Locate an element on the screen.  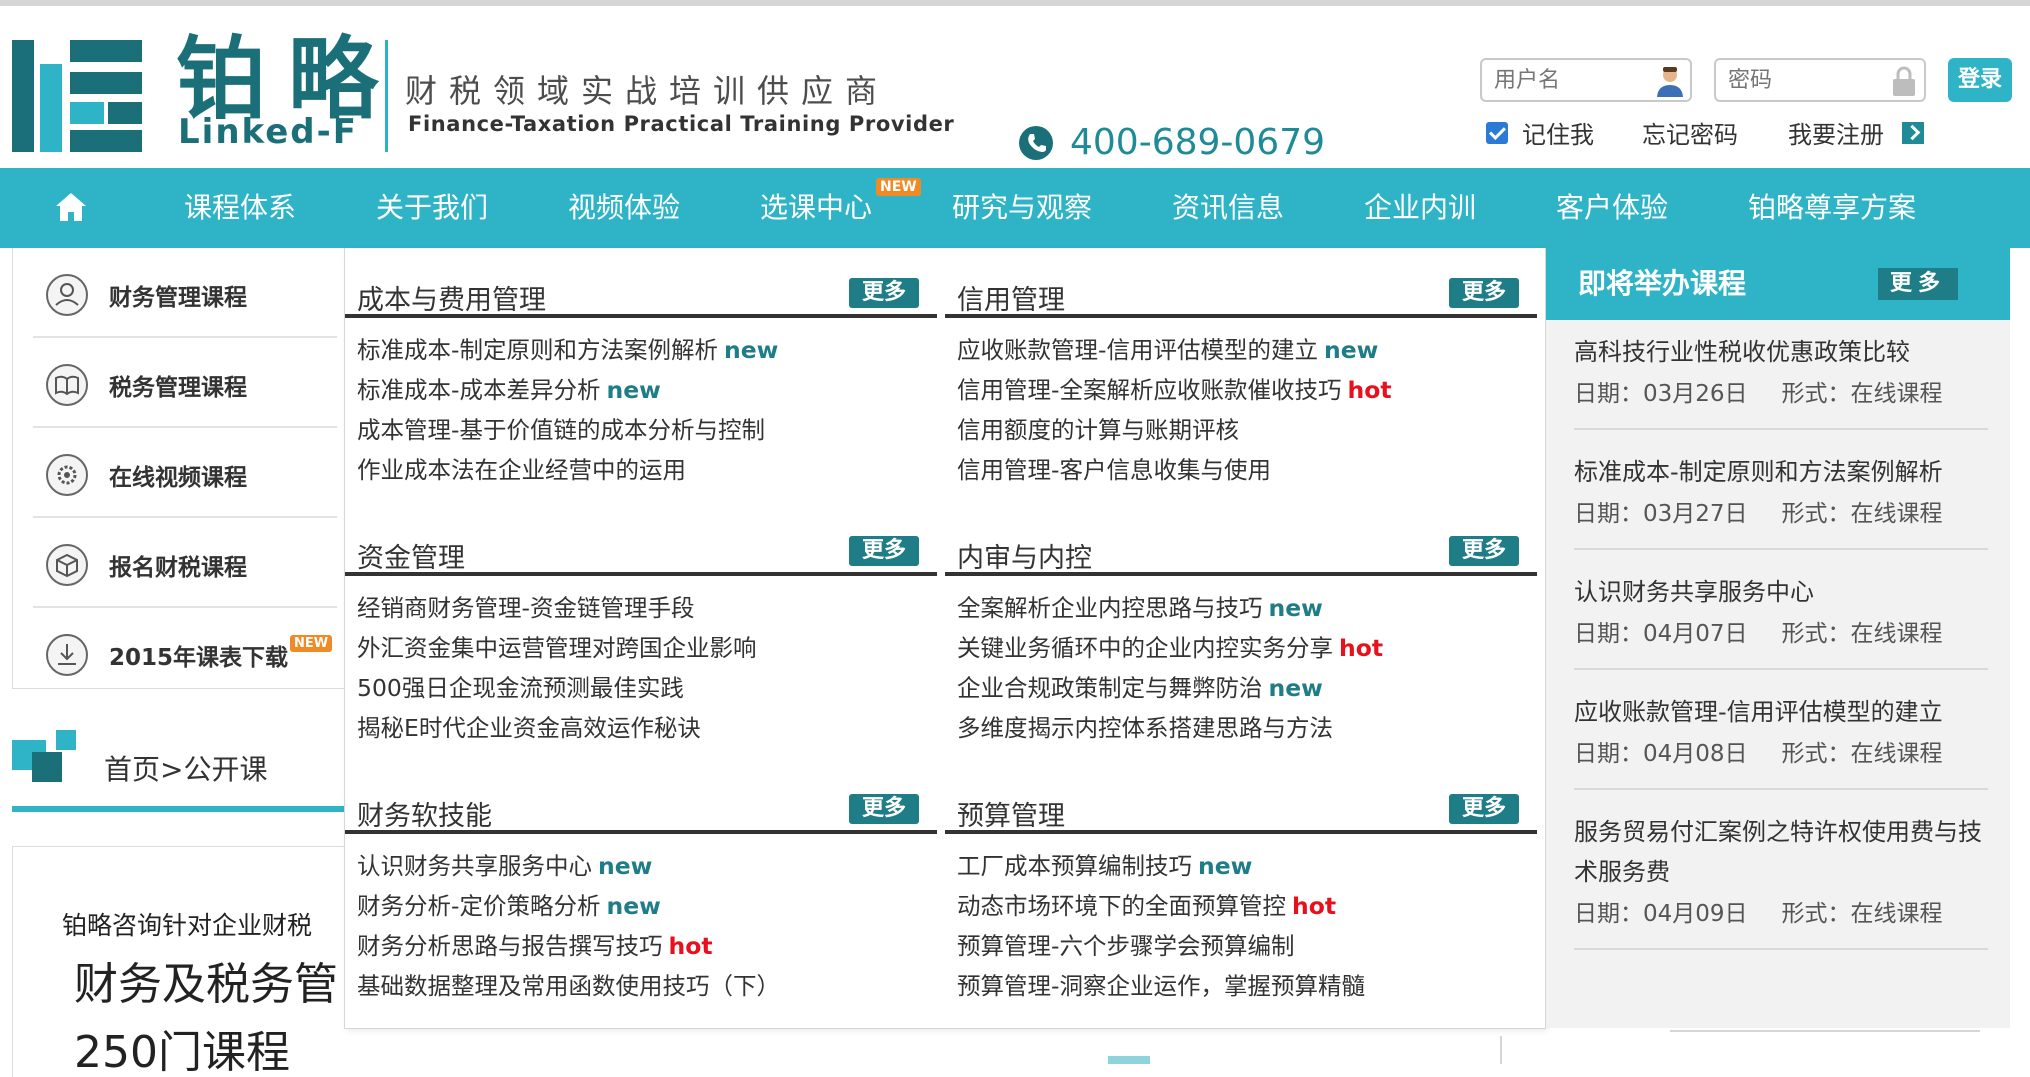
intro-count: 250门课程 is located at coordinates (182, 1051).